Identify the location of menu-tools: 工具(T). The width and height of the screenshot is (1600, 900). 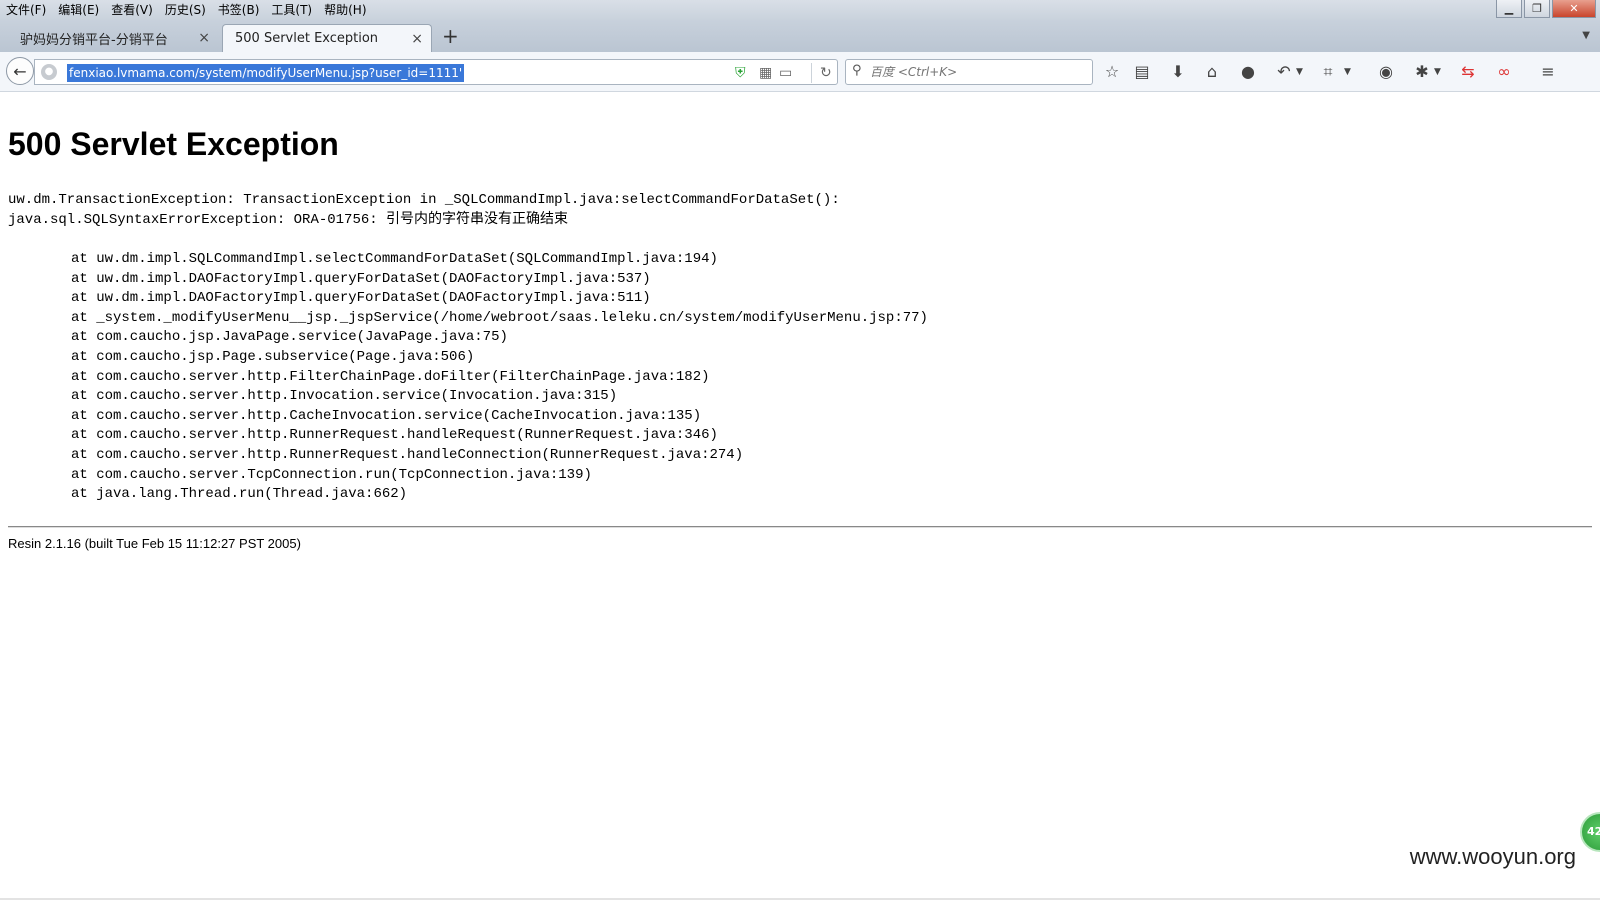
(291, 10).